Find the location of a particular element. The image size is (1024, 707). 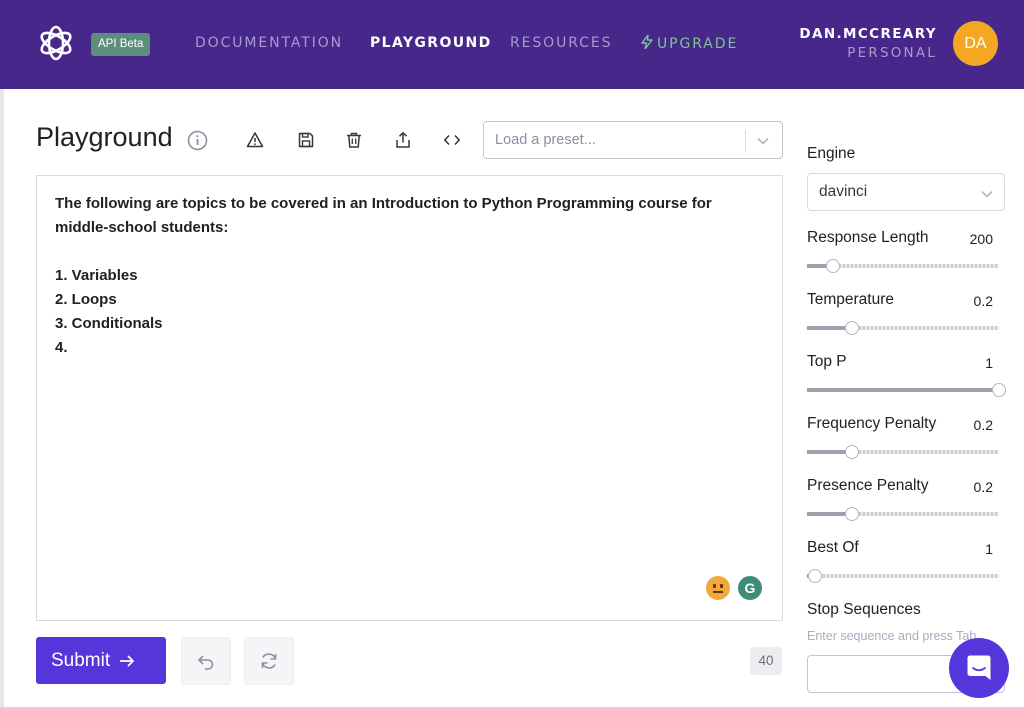

left-edge-divider is located at coordinates (2, 398).